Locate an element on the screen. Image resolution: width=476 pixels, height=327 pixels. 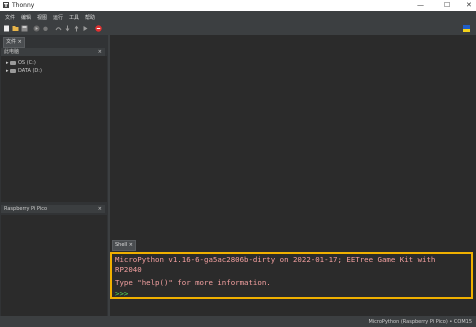
shell-prompt: >>> is located at coordinates (121, 293).